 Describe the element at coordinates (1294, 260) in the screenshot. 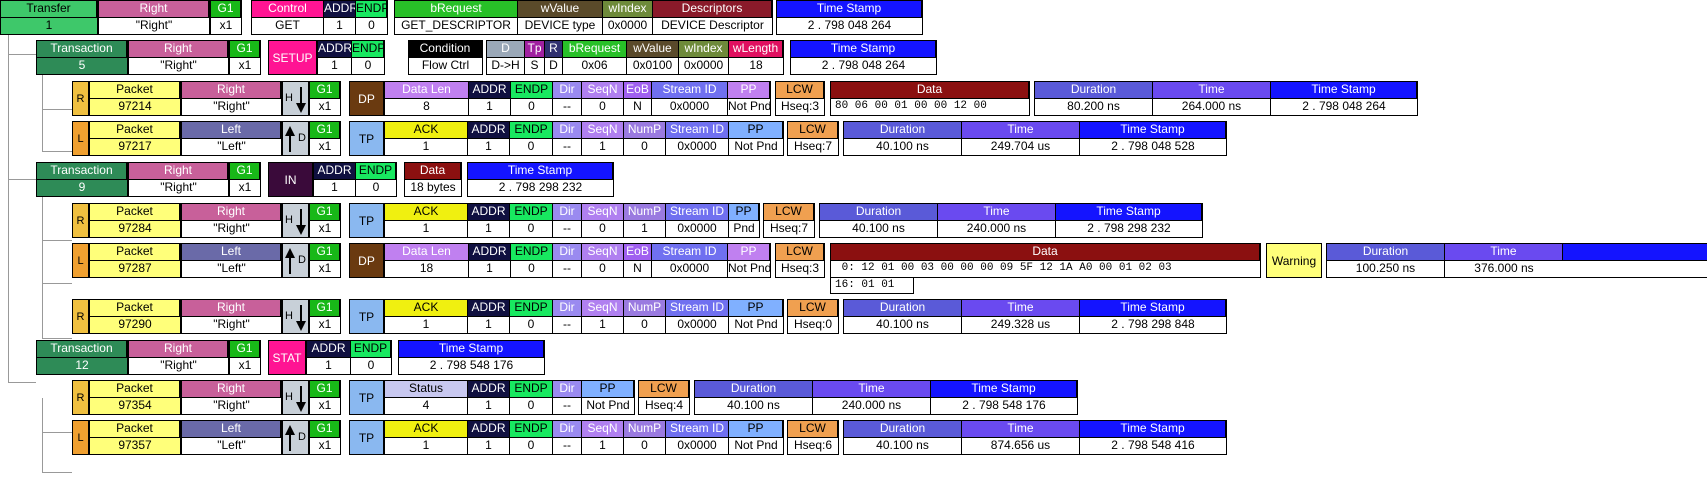

I see `warning-badge: Warning` at that location.